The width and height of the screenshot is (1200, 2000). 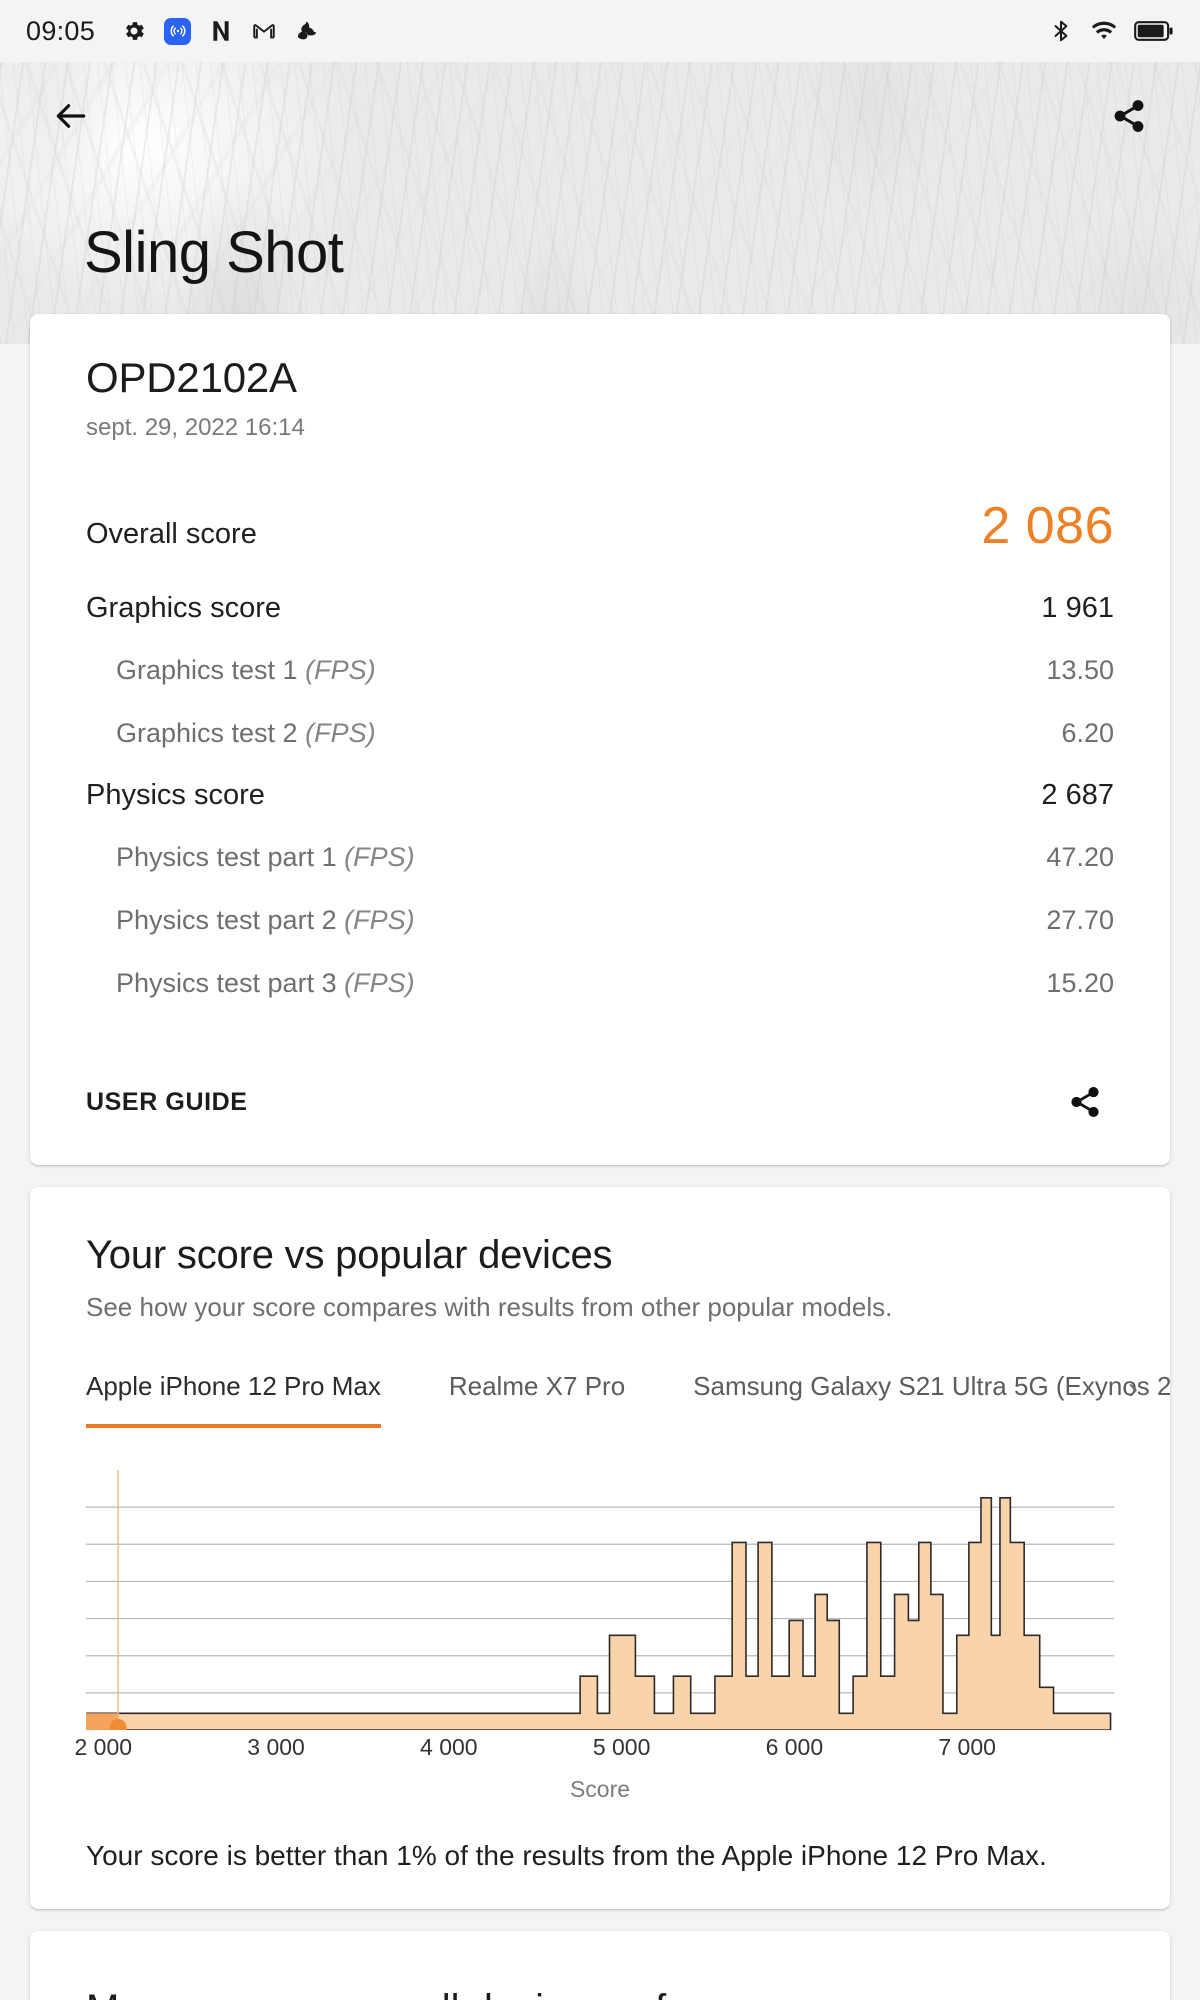 What do you see at coordinates (1047, 526) in the screenshot?
I see `score-row-value: 2 086` at bounding box center [1047, 526].